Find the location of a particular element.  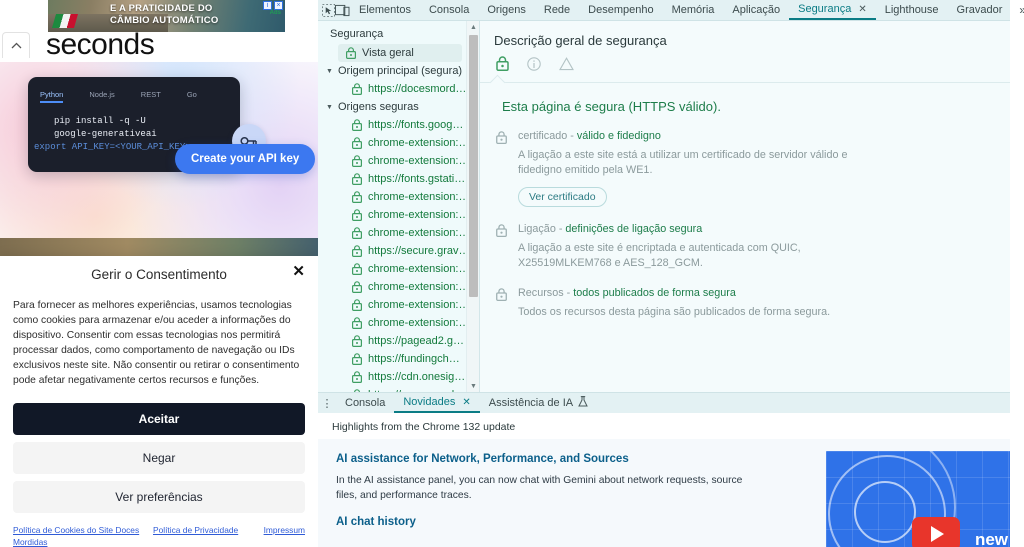

tab-elementos: Elementos is located at coordinates (385, 10).